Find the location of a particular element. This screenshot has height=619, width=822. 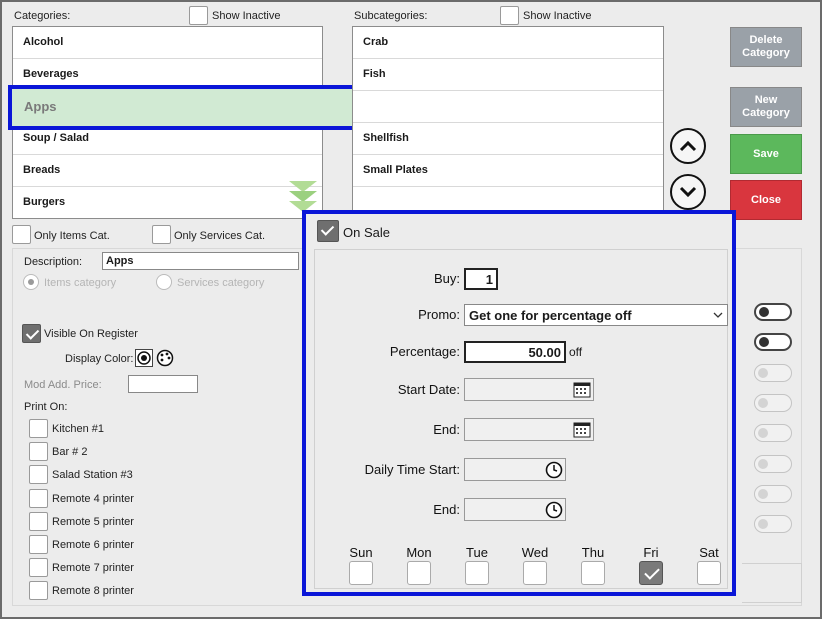

only-services-label: Only Services Cat. is located at coordinates (220, 236).